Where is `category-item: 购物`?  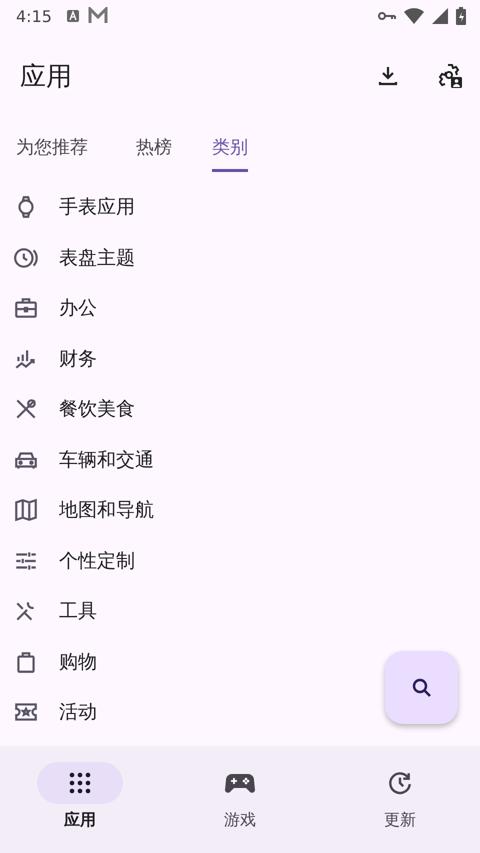
category-item: 购物 is located at coordinates (240, 661).